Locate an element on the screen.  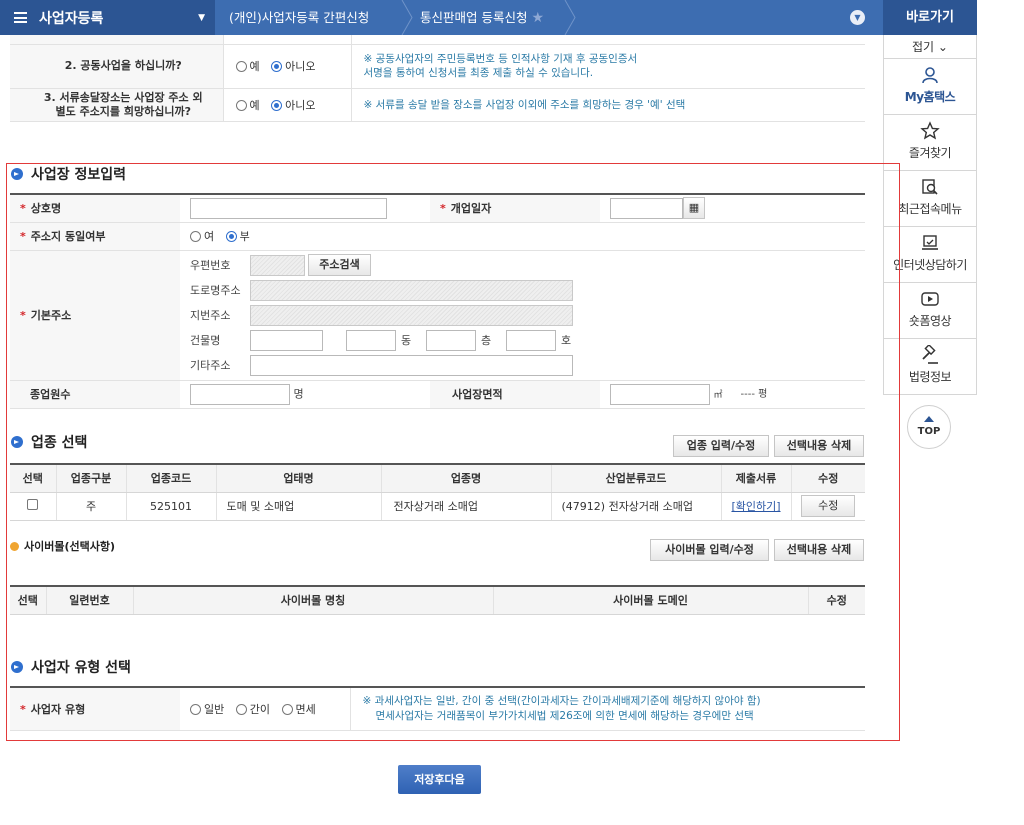
business-type-label: * 사업자 유형 is located at coordinates (95, 709).